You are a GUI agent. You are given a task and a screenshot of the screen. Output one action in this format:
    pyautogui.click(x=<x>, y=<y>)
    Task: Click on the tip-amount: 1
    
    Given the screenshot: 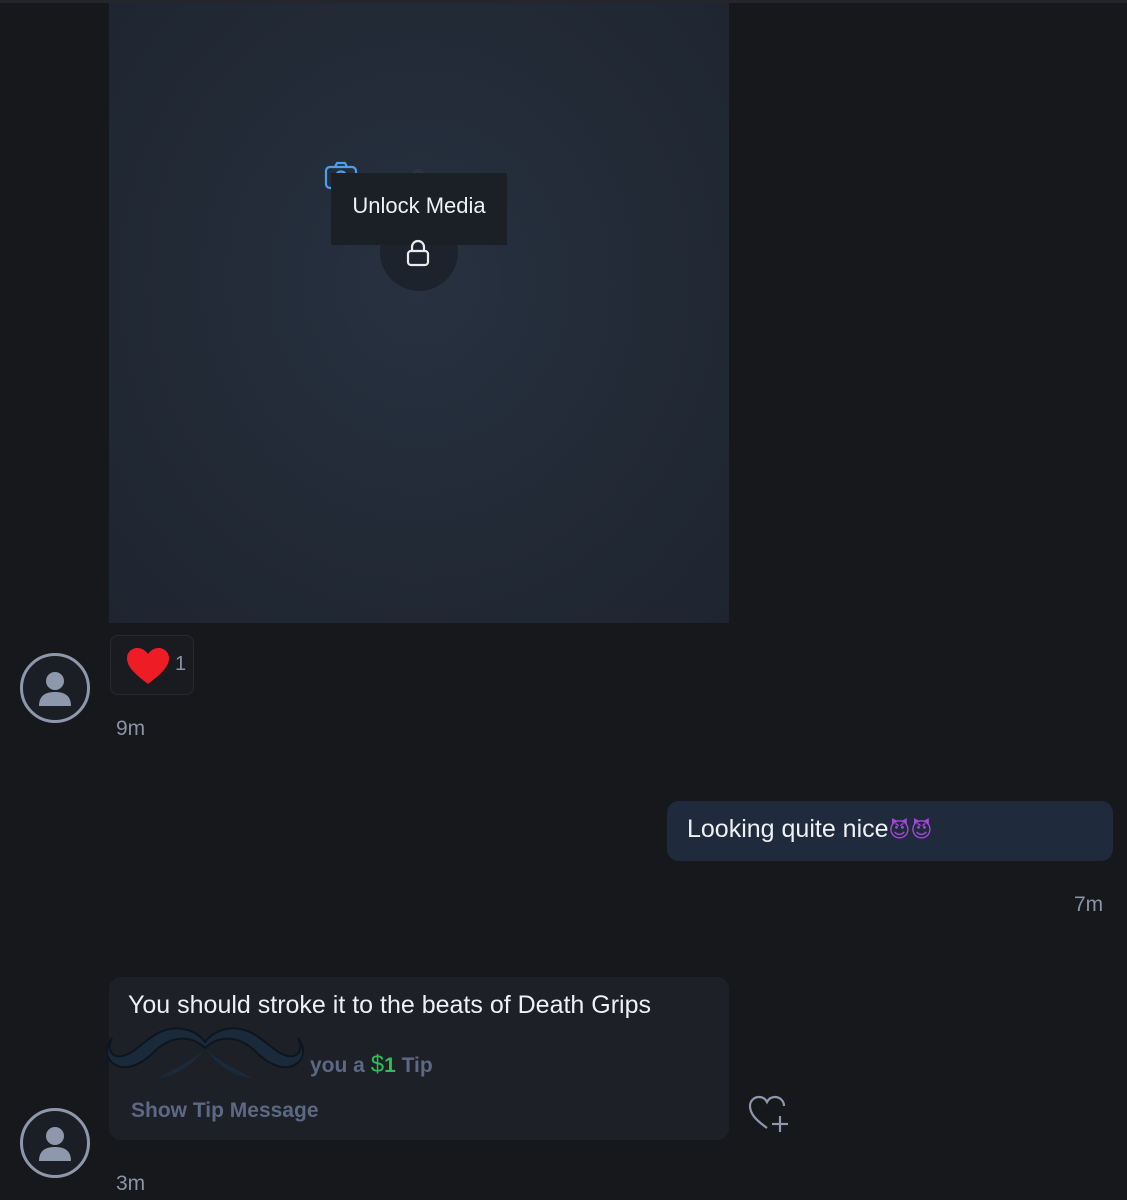 What is the action you would take?
    pyautogui.click(x=390, y=1065)
    